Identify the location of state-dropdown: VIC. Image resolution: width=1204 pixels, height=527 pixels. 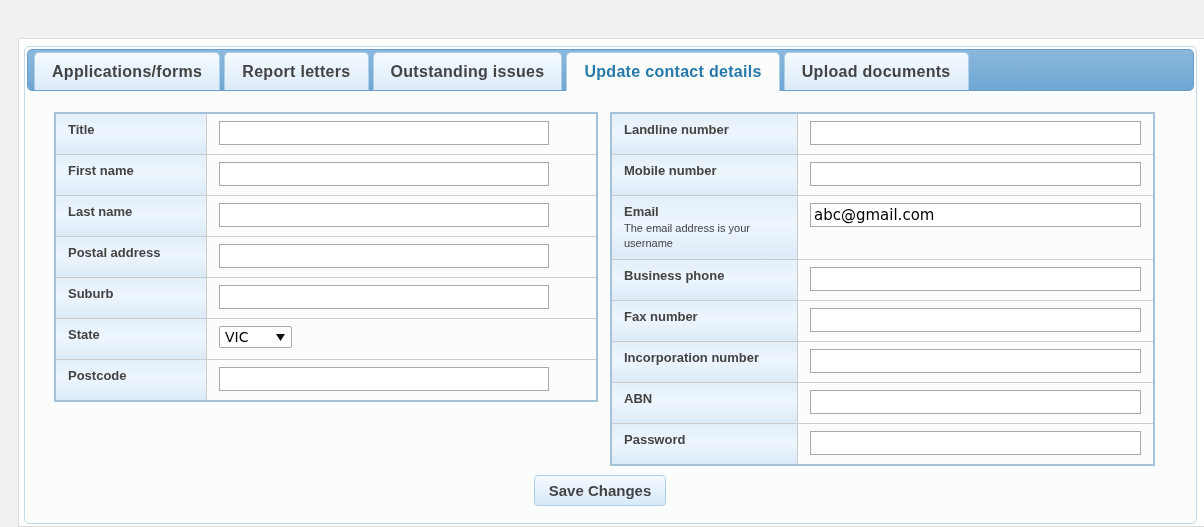
(255, 337).